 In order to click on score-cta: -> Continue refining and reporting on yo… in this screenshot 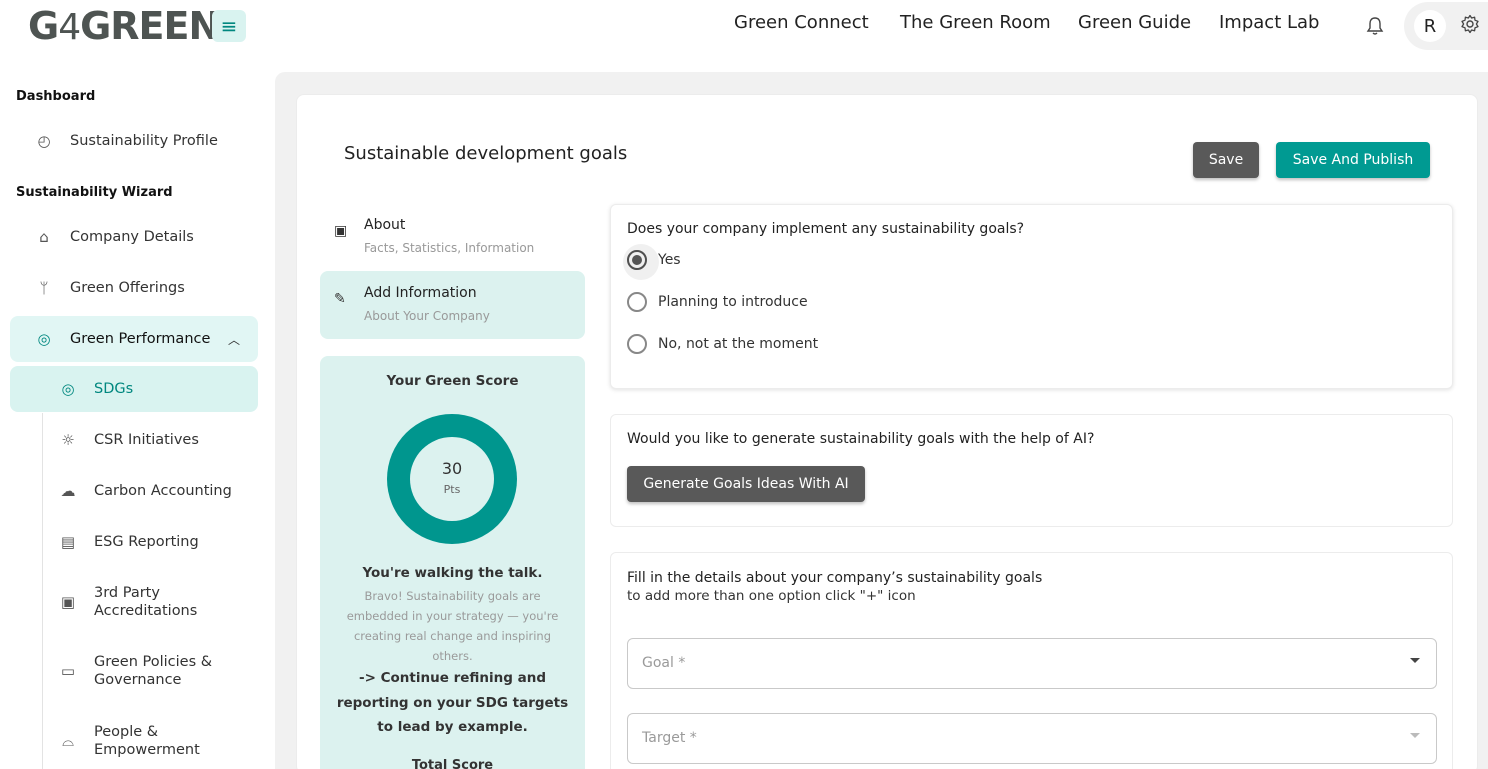, I will do `click(452, 702)`.